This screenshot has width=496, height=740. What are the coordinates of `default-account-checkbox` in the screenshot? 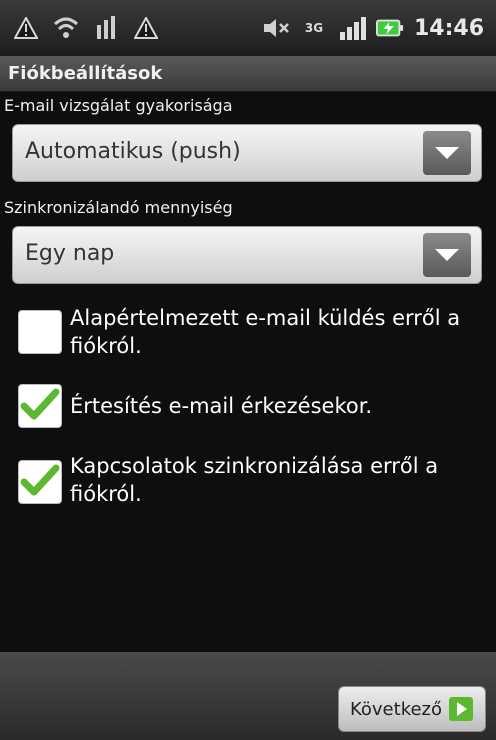 It's located at (40, 332).